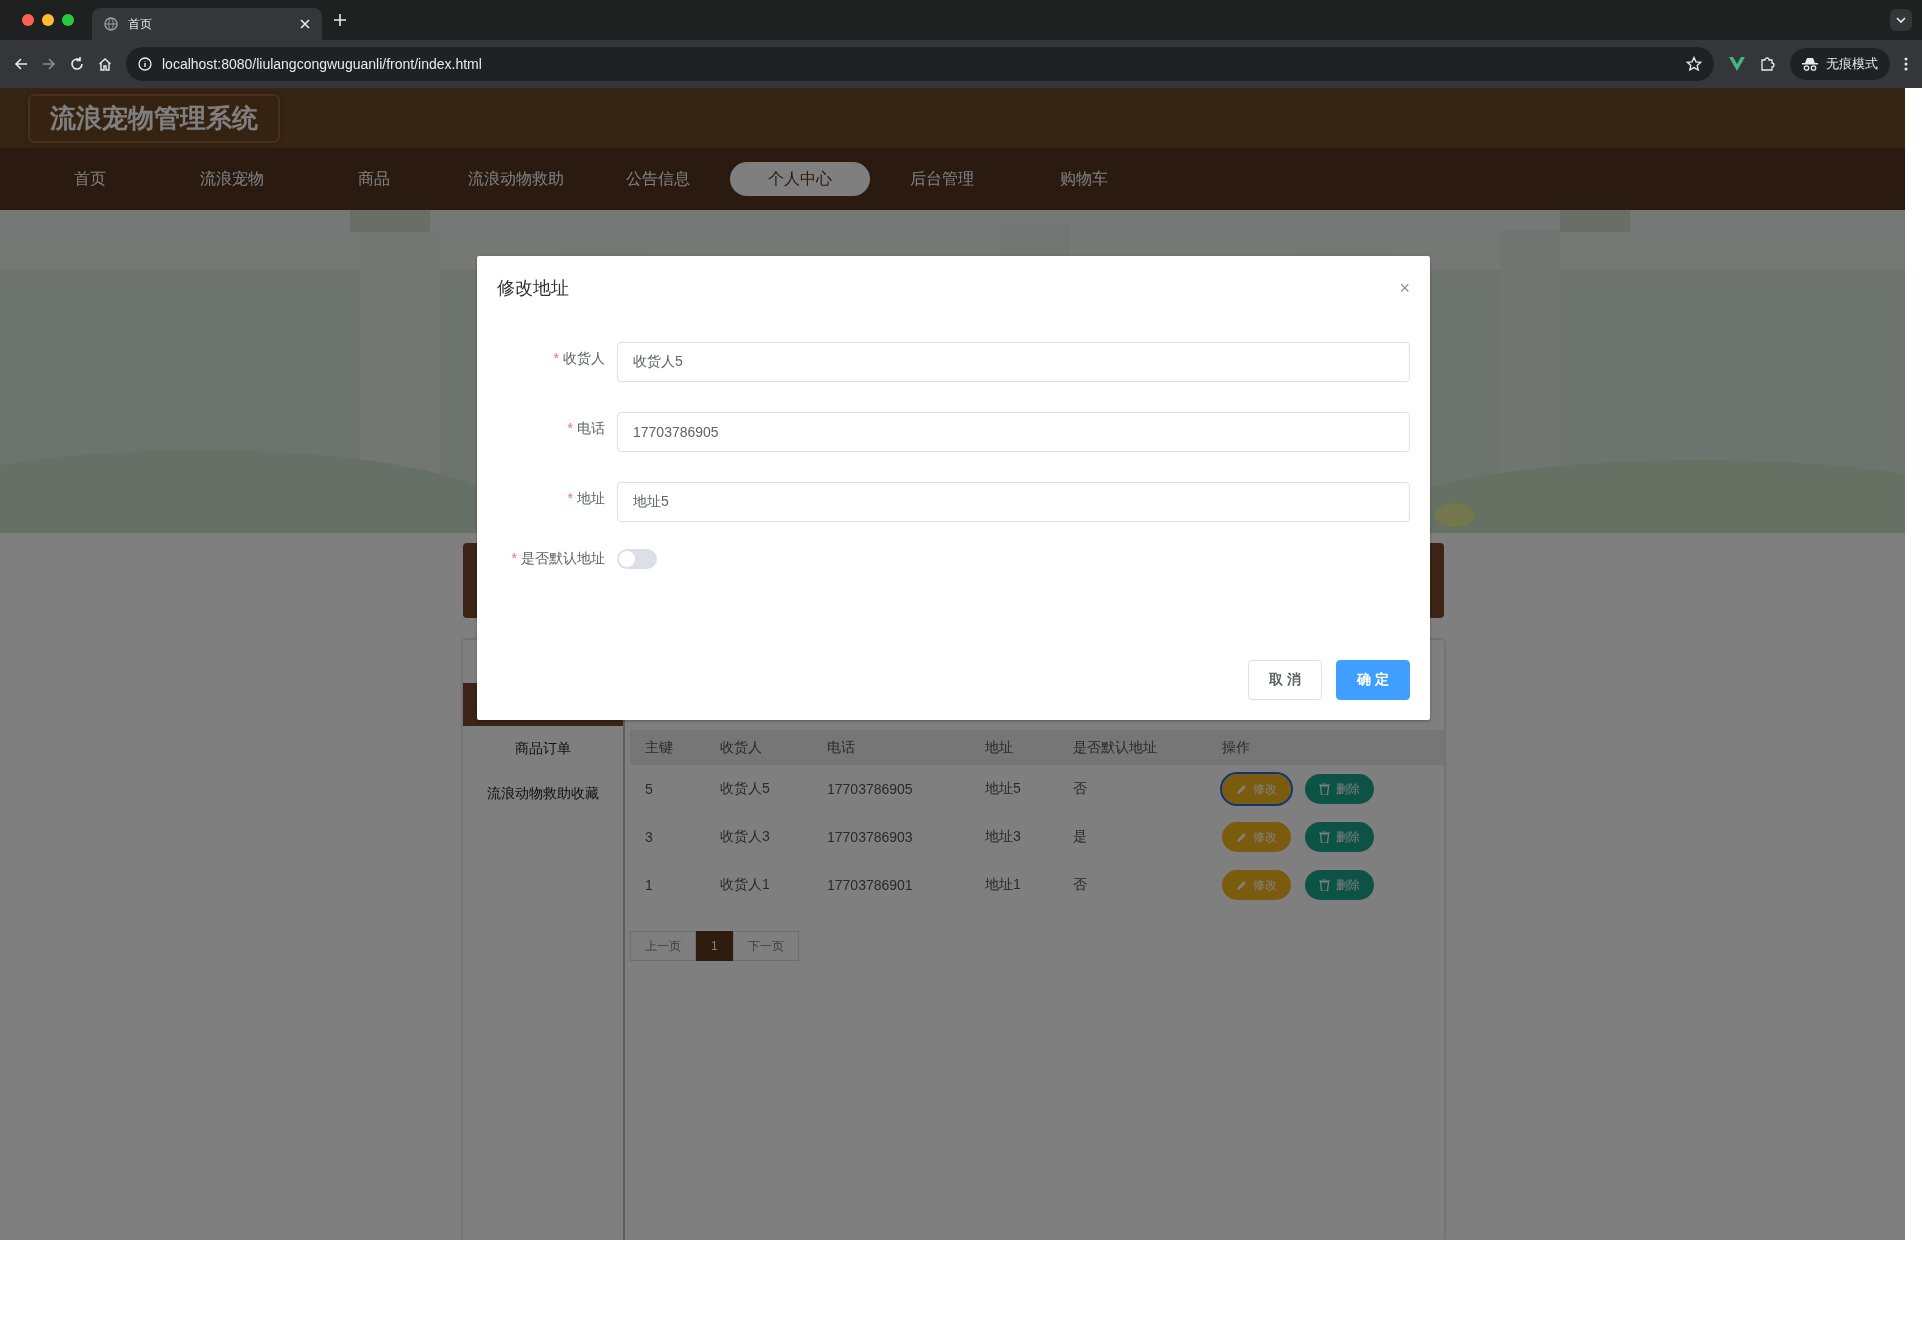 This screenshot has height=1322, width=1922. I want to click on page-button: 1, so click(714, 946).